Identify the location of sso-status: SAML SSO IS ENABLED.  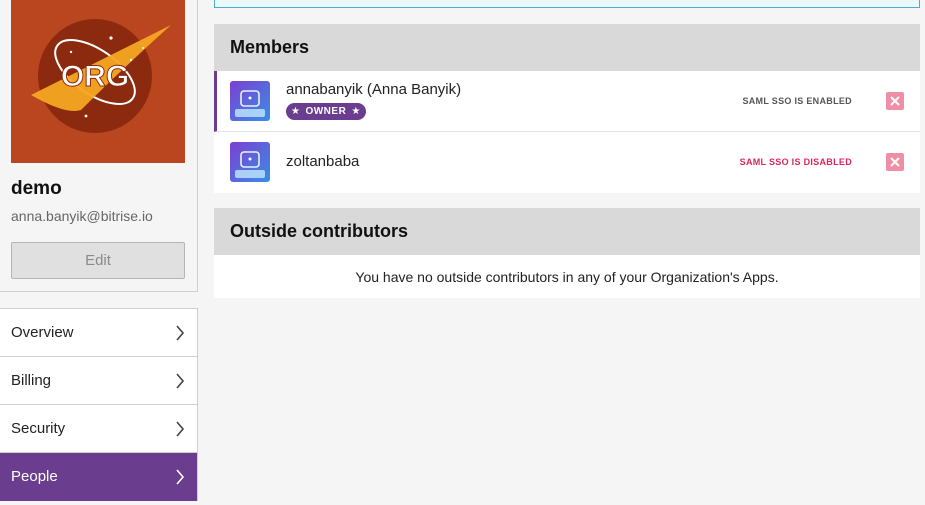
(797, 101).